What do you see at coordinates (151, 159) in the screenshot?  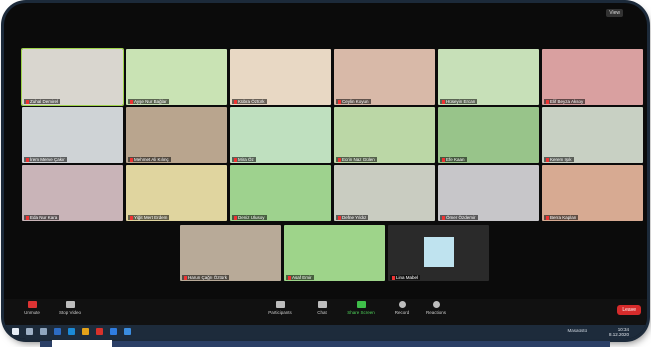 I see `participant-name-text: Mehmet Ali Kılınç` at bounding box center [151, 159].